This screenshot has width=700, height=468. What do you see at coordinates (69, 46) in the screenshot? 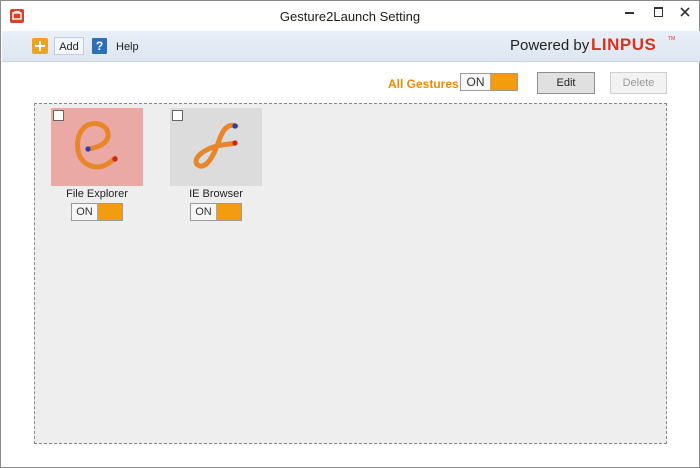
I see `add-button: Add` at bounding box center [69, 46].